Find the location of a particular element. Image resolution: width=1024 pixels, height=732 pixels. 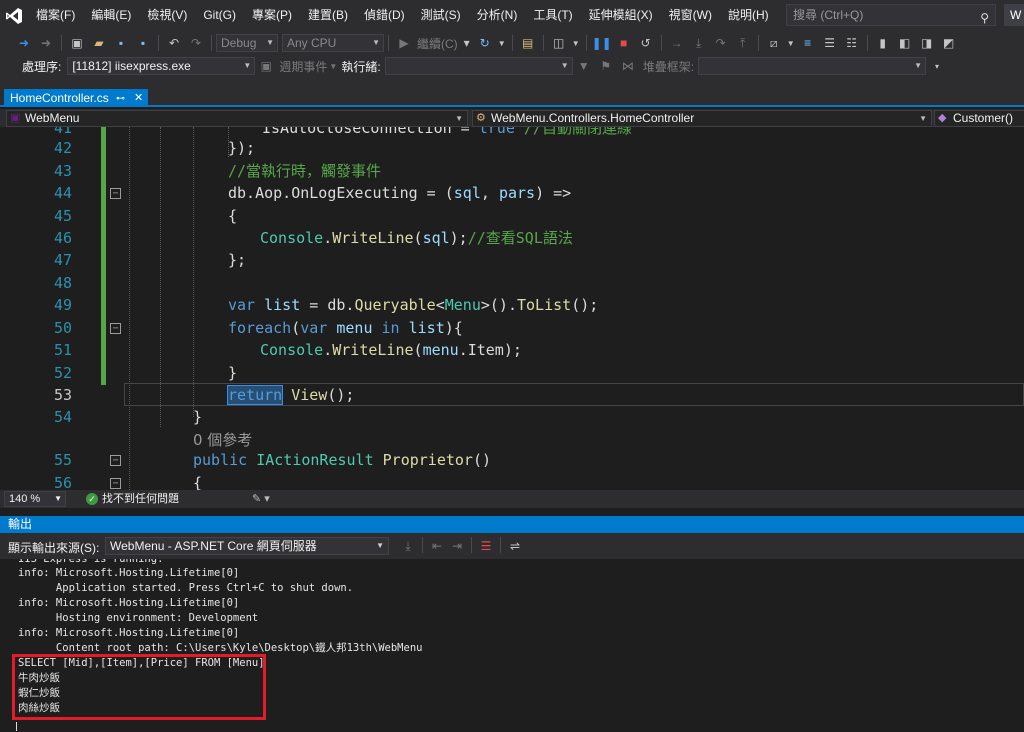

prev-message-icon: ⇤ is located at coordinates (437, 546).